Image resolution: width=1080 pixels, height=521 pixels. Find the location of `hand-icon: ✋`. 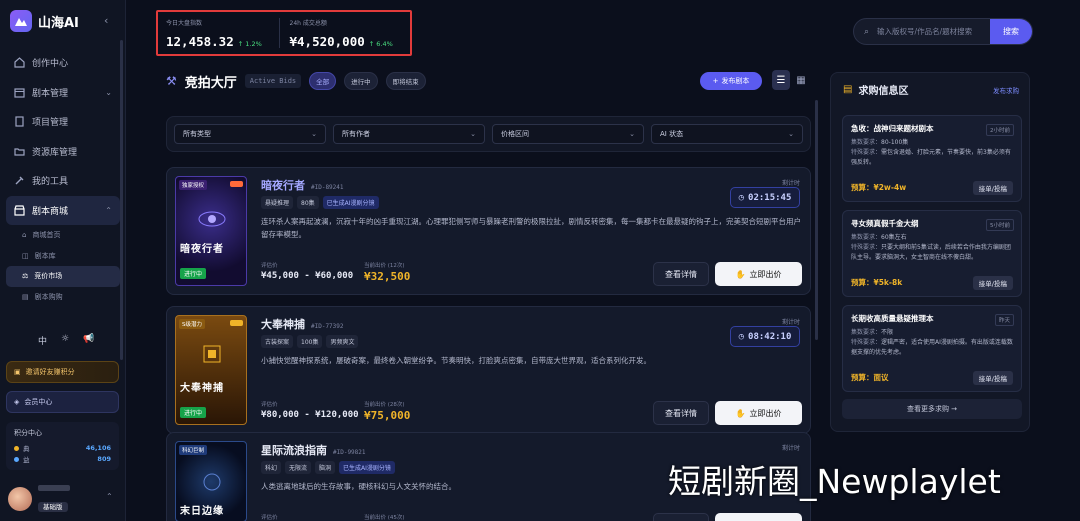

hand-icon: ✋ is located at coordinates (740, 274).